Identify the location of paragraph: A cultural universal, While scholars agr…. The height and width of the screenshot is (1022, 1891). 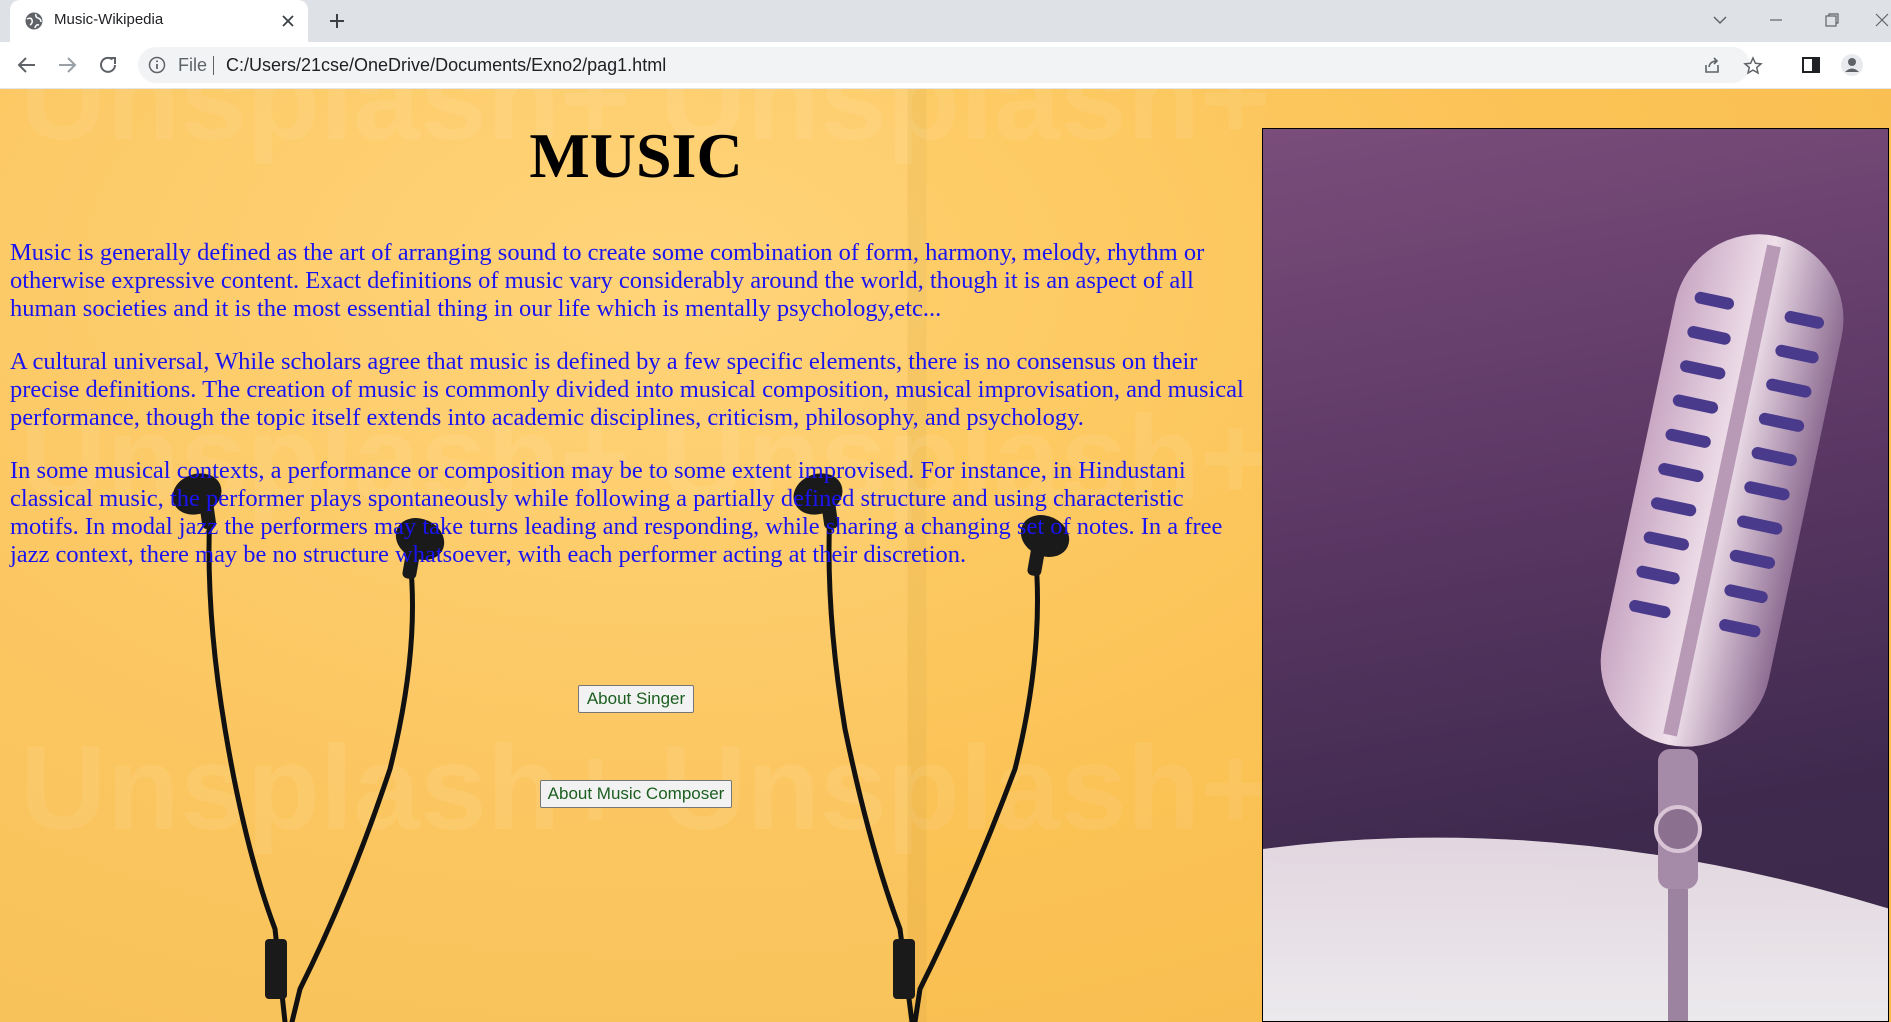
(627, 389).